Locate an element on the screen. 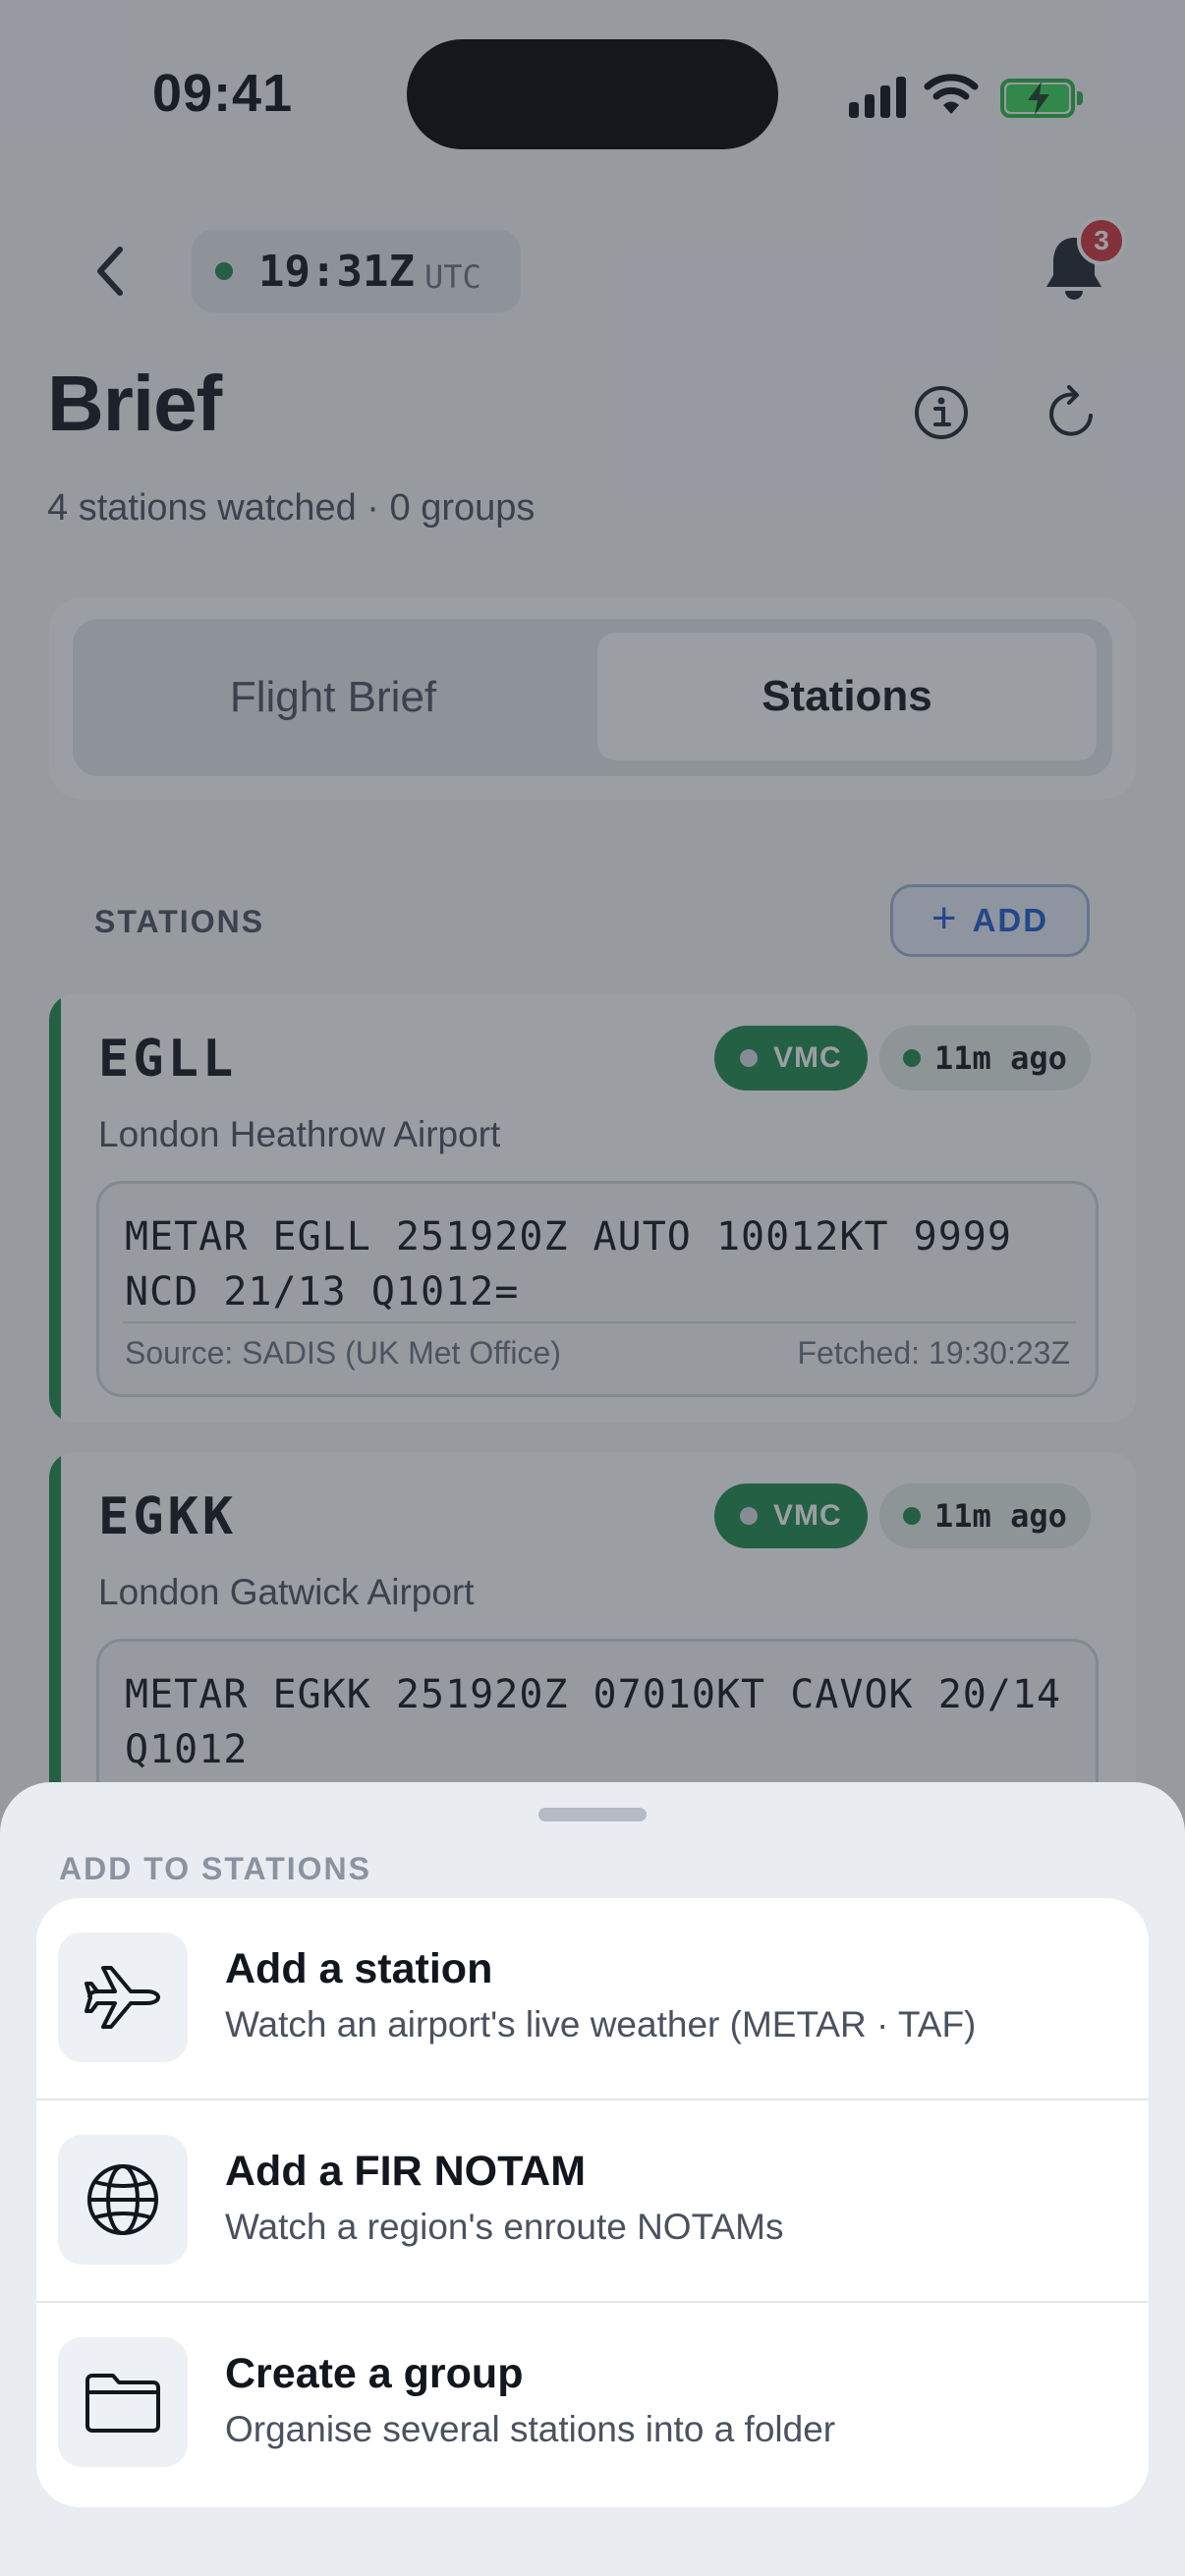 The height and width of the screenshot is (2576, 1185). folder-icon is located at coordinates (123, 2403).